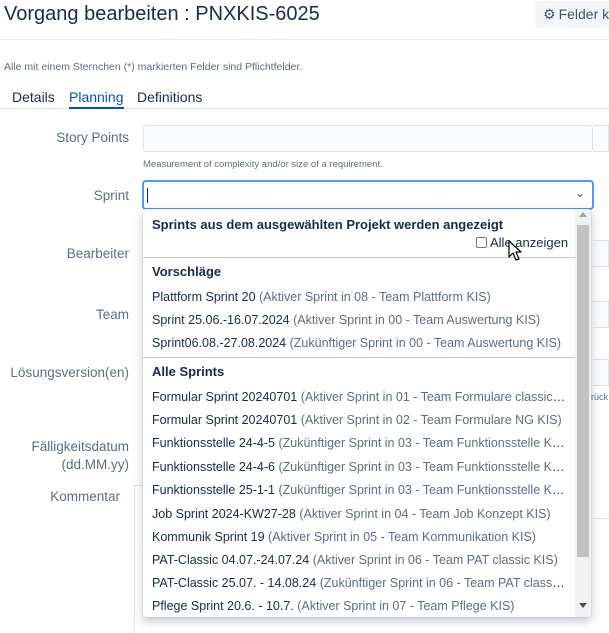 The image size is (609, 633). I want to click on gear-icon: ⚙, so click(549, 14).